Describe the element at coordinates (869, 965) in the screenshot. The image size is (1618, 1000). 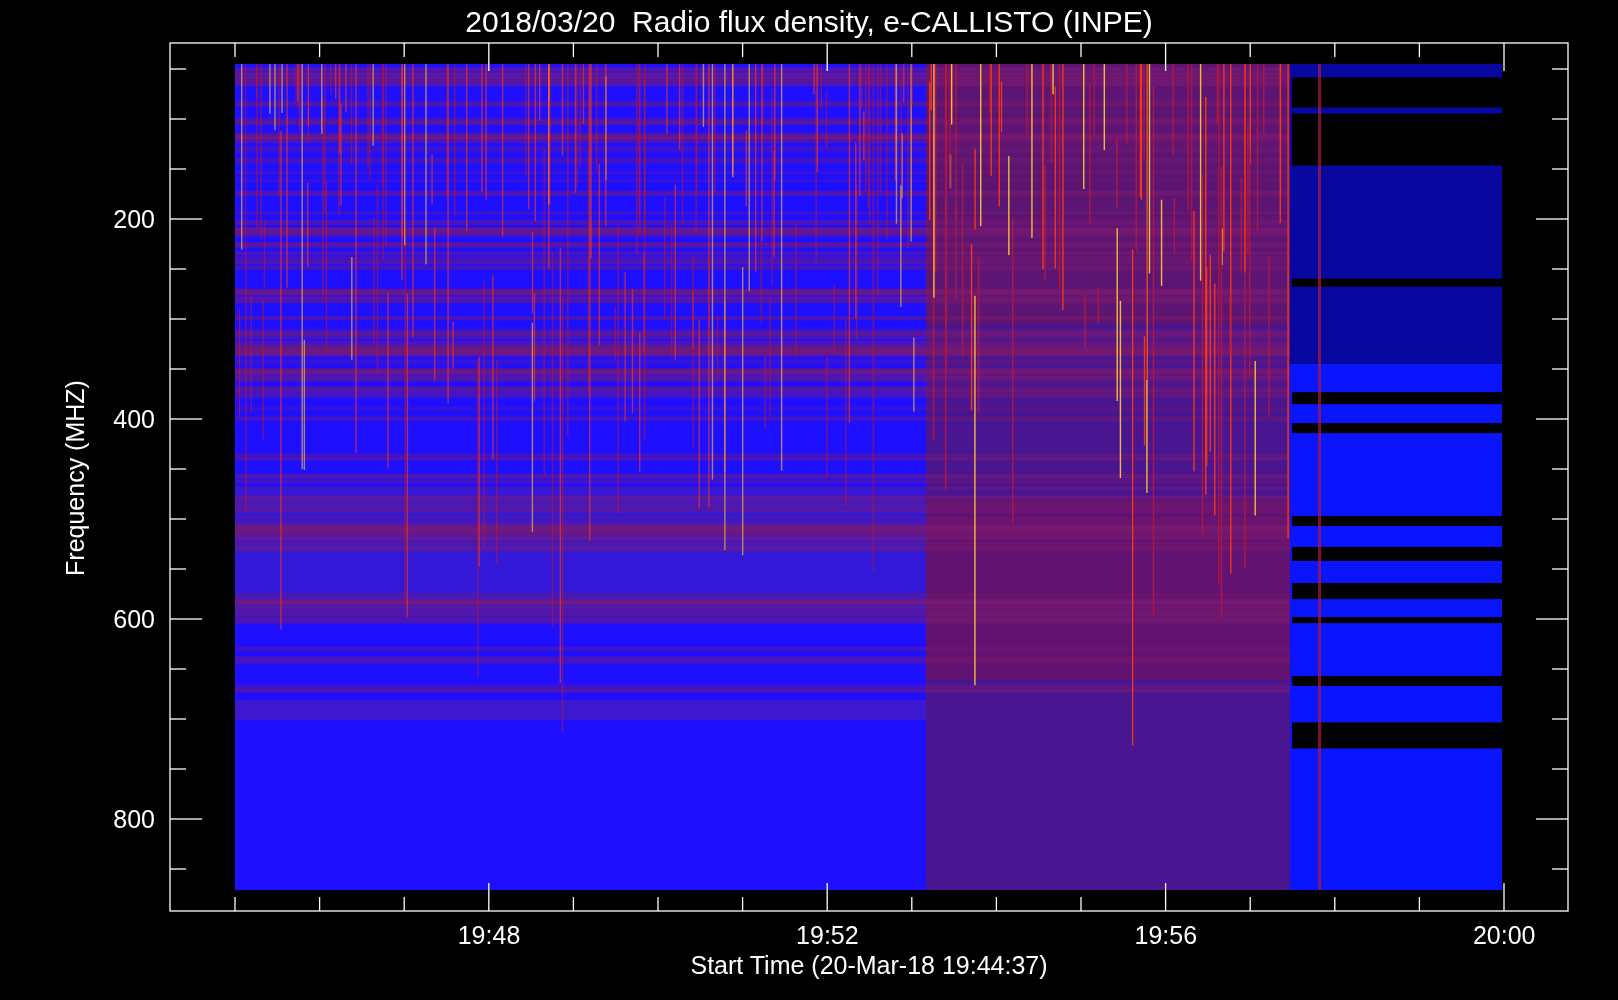
I see `axis-label: Start Time (20-Mar-18 19:44:37)` at that location.